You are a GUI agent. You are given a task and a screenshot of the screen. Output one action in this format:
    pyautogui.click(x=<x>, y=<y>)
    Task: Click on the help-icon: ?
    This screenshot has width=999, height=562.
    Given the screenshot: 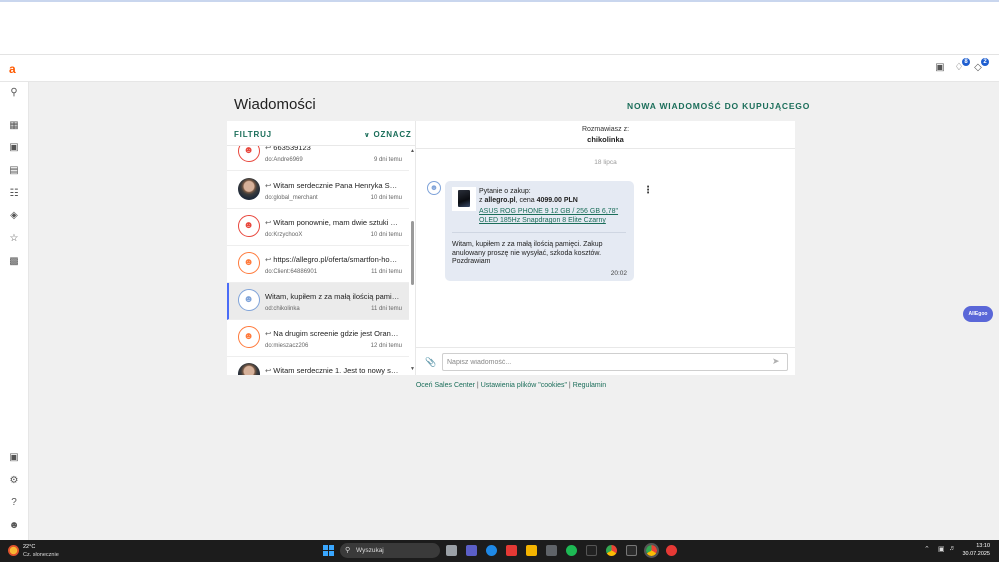 What is the action you would take?
    pyautogui.click(x=14, y=503)
    